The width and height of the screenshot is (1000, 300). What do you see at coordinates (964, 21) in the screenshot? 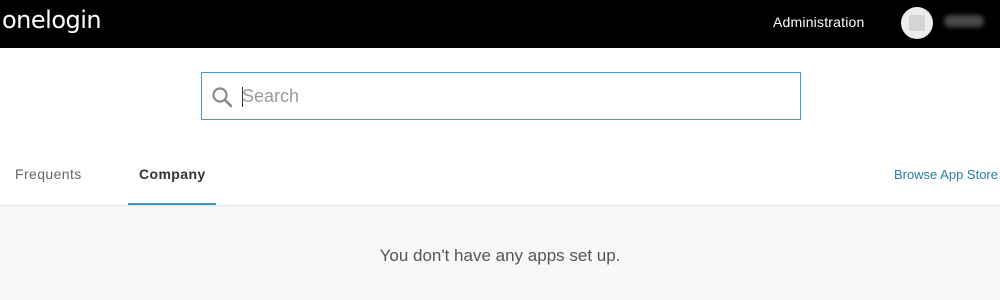
I see `user-name-blurred` at bounding box center [964, 21].